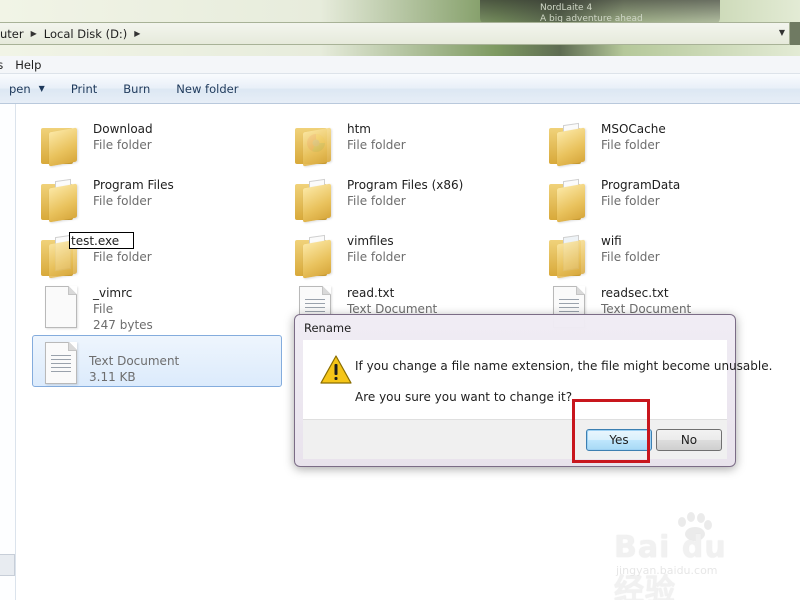 The image size is (800, 600). Describe the element at coordinates (395, 33) in the screenshot. I see `address-bar: uter ▶ Local Disk (D:) ▶ ▼` at that location.